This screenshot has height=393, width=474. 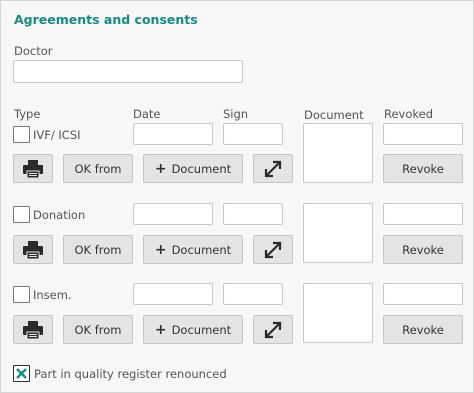 What do you see at coordinates (253, 134) in the screenshot?
I see `ivf-sign-input` at bounding box center [253, 134].